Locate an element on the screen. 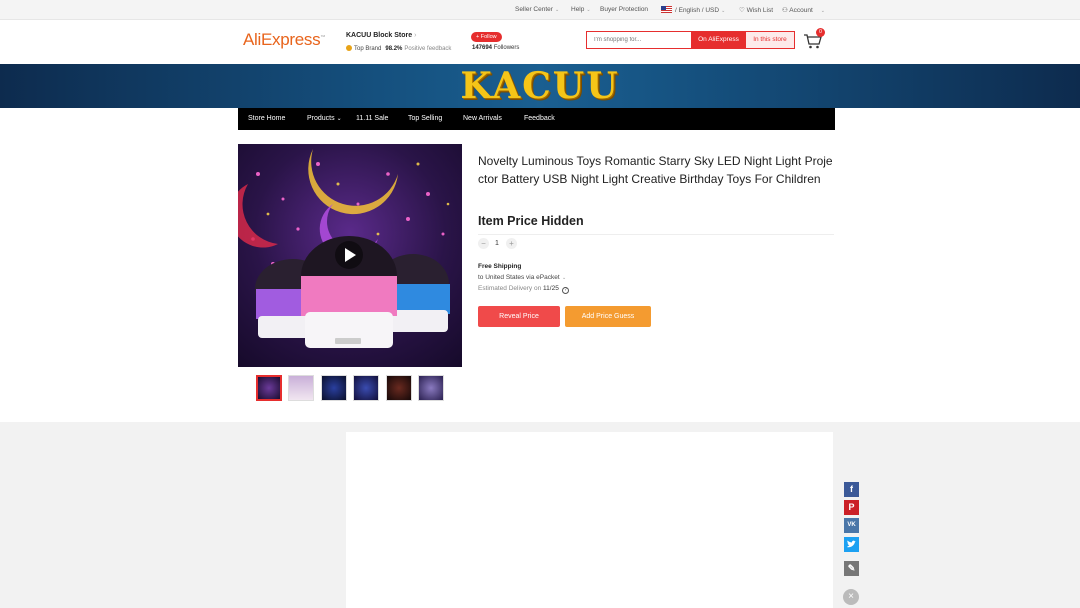  buyer-protection-link: Buyer Protection is located at coordinates (624, 9).